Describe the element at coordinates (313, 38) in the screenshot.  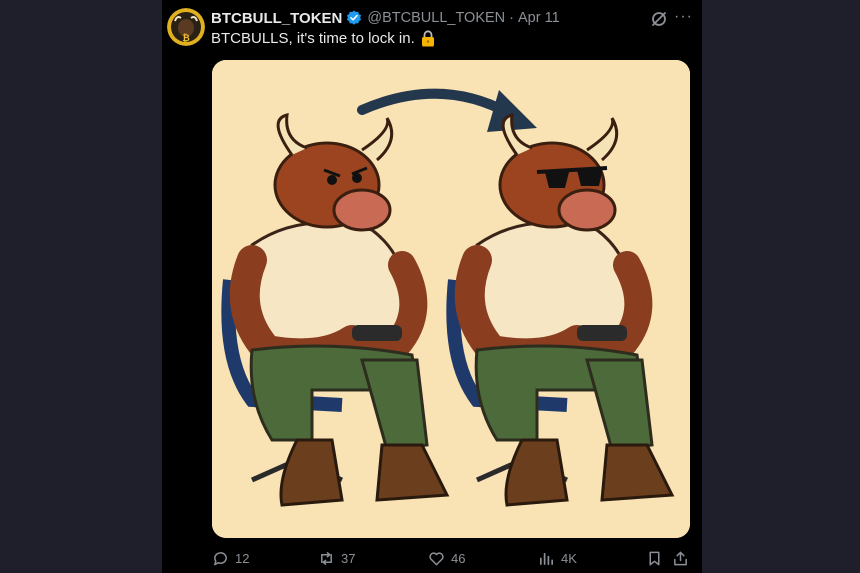
I see `post-text: BTCBULLS, it's time to lock in.` at that location.